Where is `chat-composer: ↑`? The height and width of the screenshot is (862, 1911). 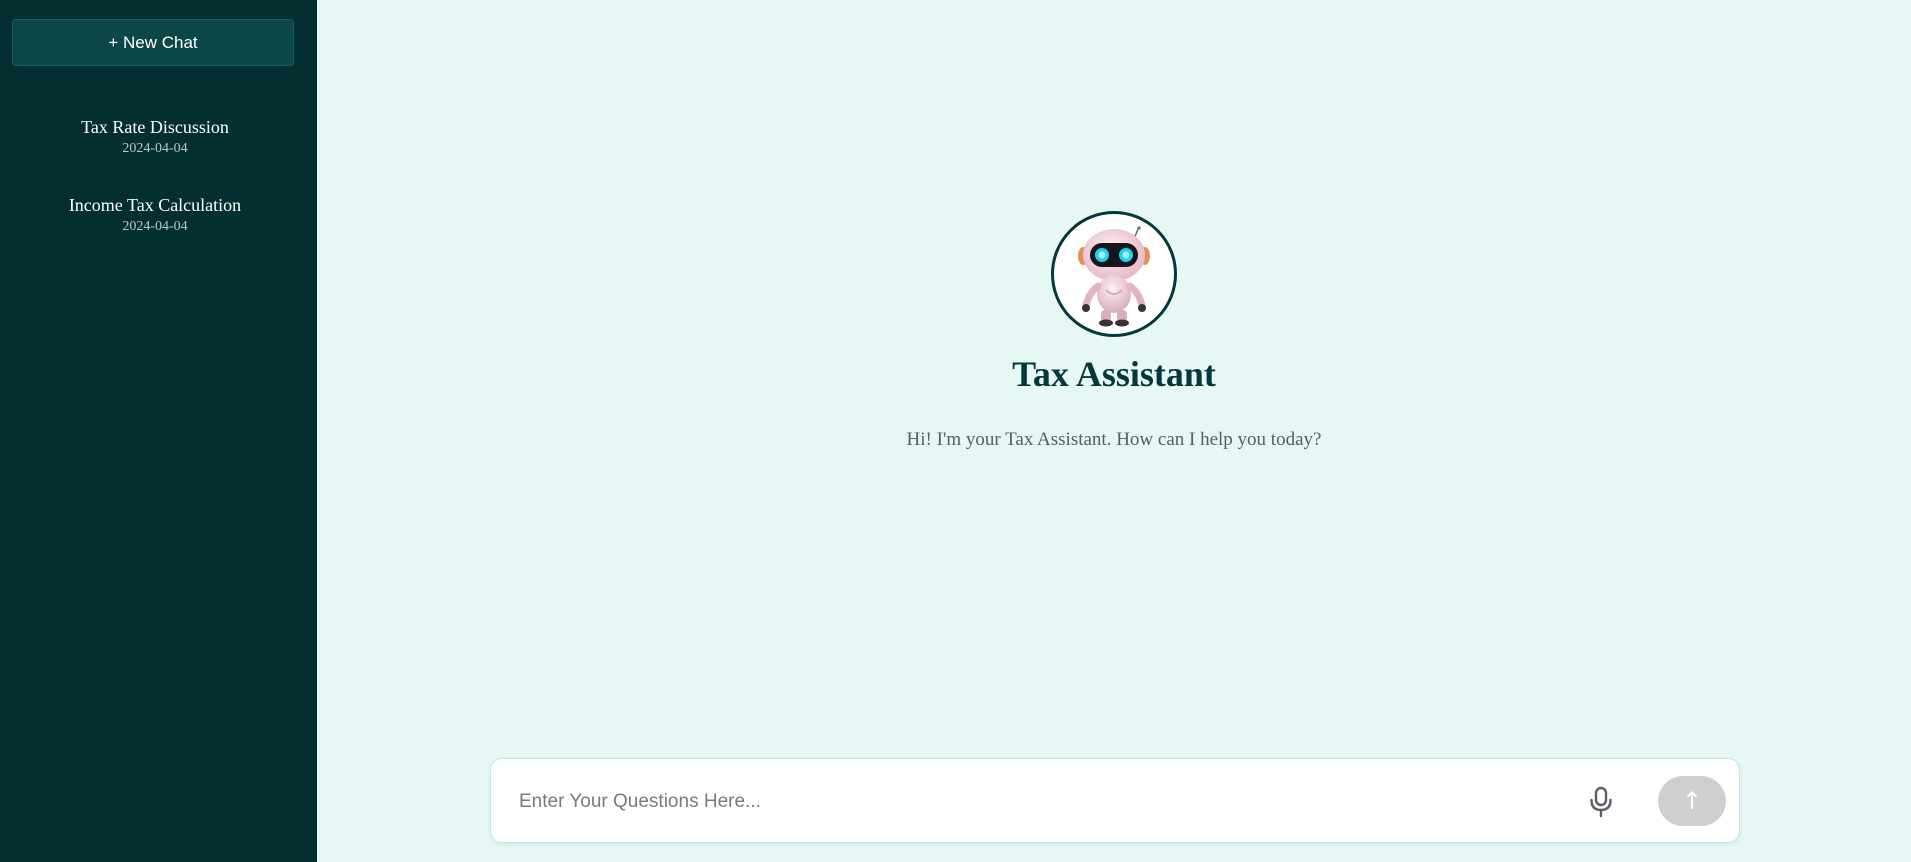
chat-composer: ↑ is located at coordinates (1115, 800).